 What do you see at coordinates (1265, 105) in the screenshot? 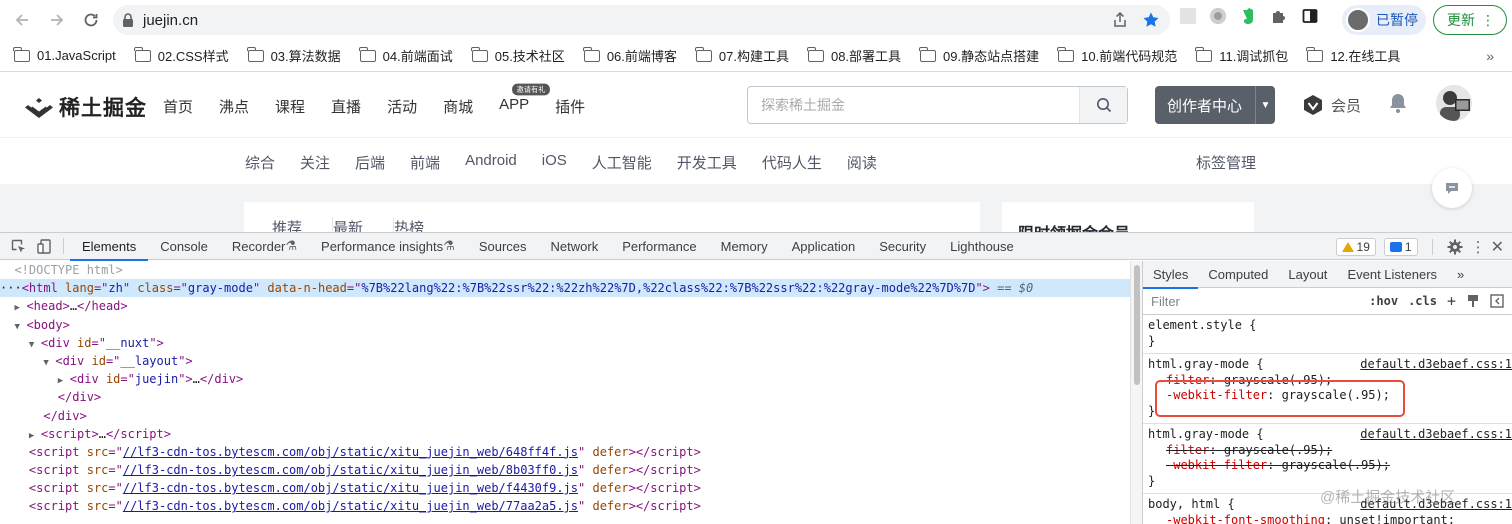
I see `caret-down-icon: ▼` at bounding box center [1265, 105].